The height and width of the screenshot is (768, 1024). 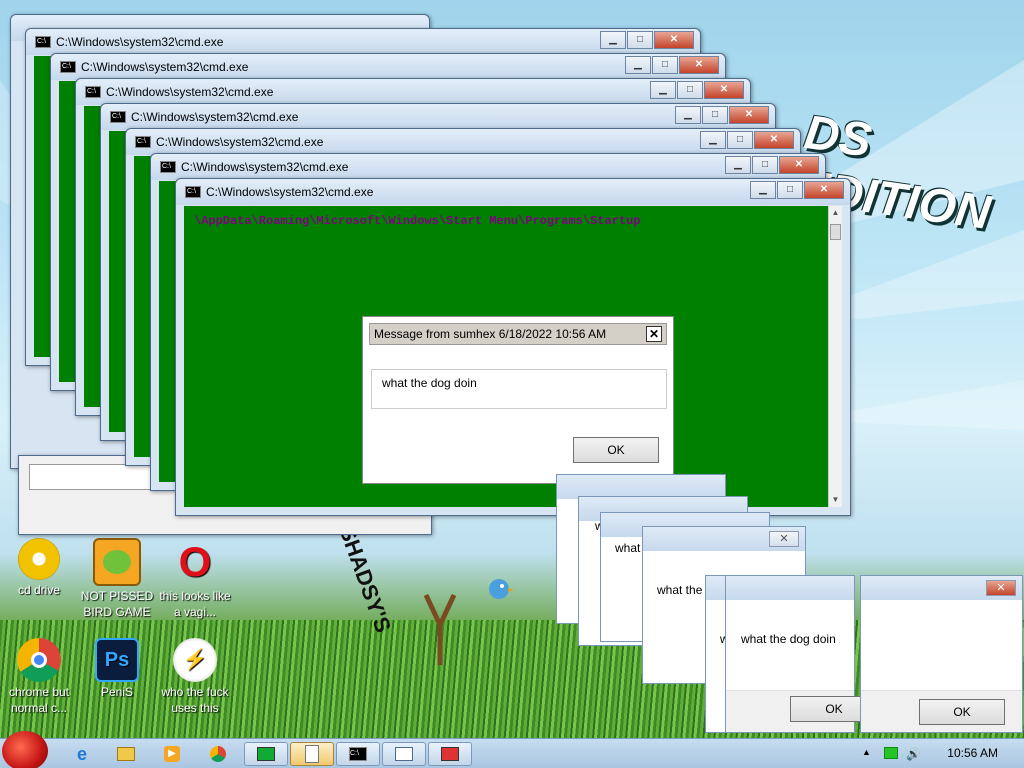 I want to click on message-dialog-text: what the dog doin, so click(x=429, y=383).